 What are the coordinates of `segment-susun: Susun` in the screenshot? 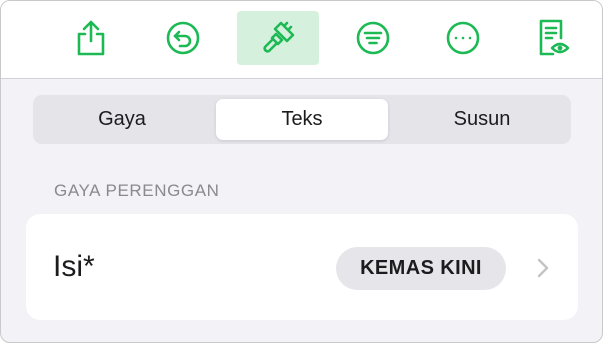 It's located at (482, 119).